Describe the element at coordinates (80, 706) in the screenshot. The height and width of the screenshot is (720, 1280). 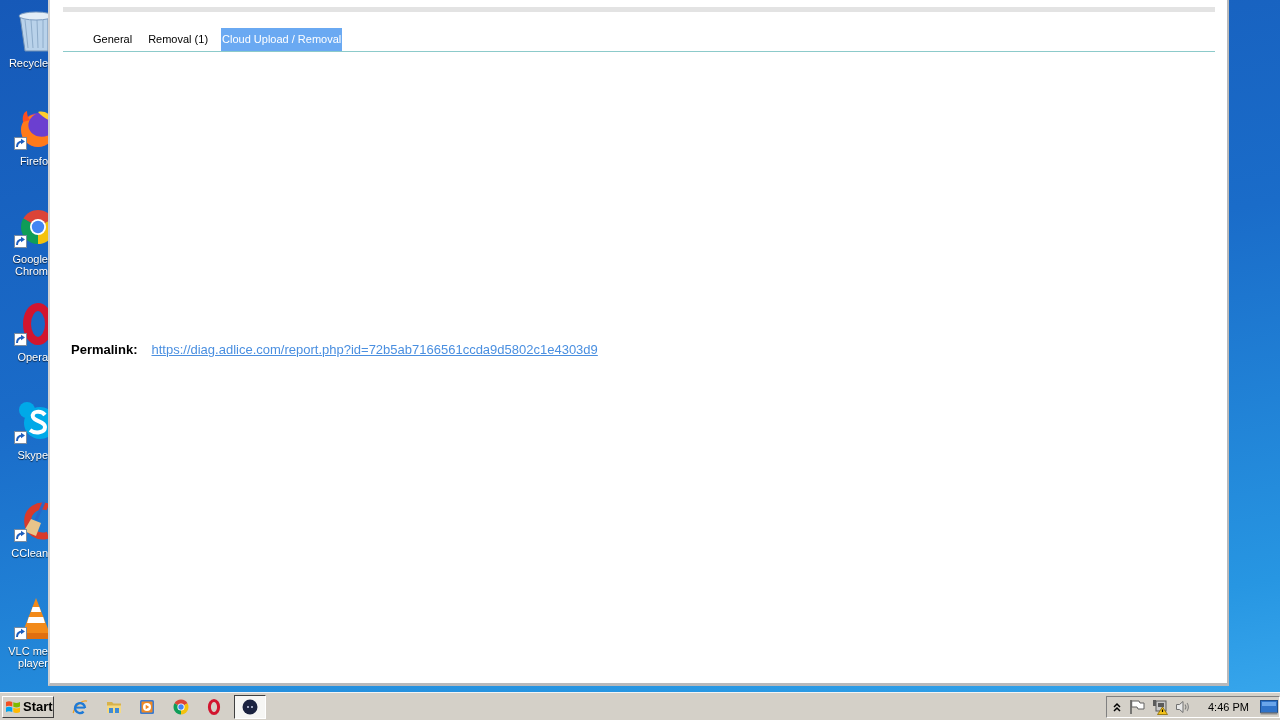
I see `browser-e-icon` at that location.